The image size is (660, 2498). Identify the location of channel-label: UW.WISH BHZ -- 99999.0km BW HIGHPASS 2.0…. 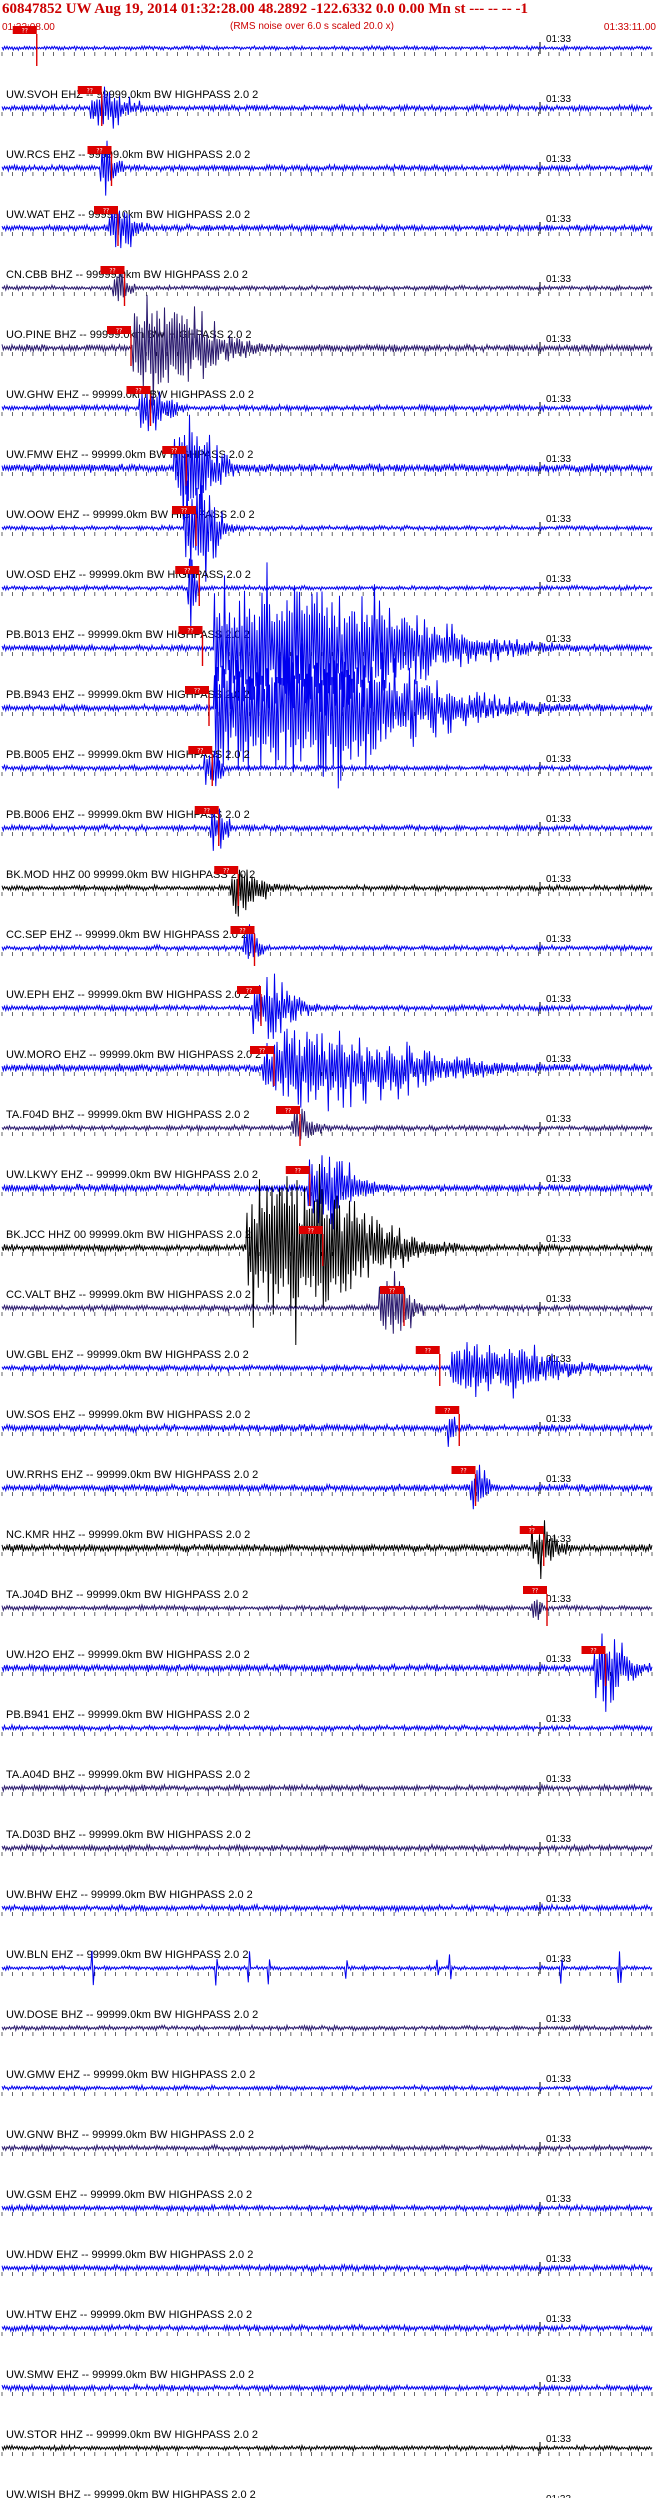
(131, 2493).